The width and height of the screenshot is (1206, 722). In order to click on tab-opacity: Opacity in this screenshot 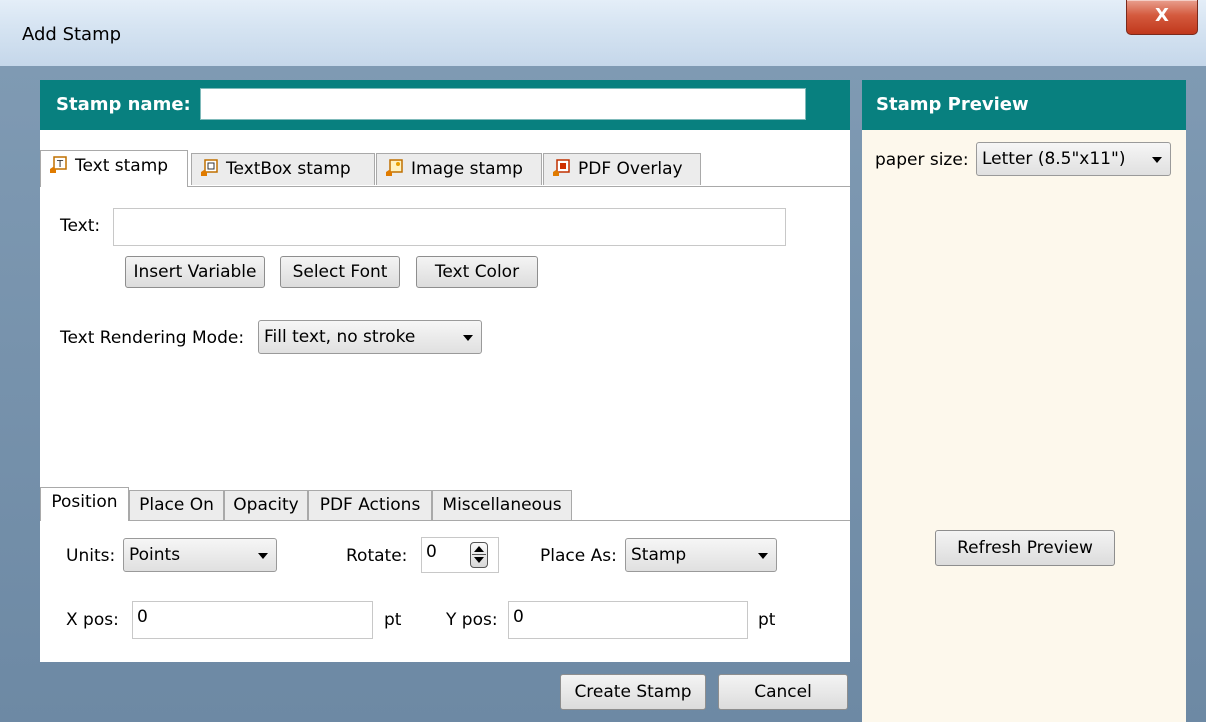, I will do `click(266, 505)`.